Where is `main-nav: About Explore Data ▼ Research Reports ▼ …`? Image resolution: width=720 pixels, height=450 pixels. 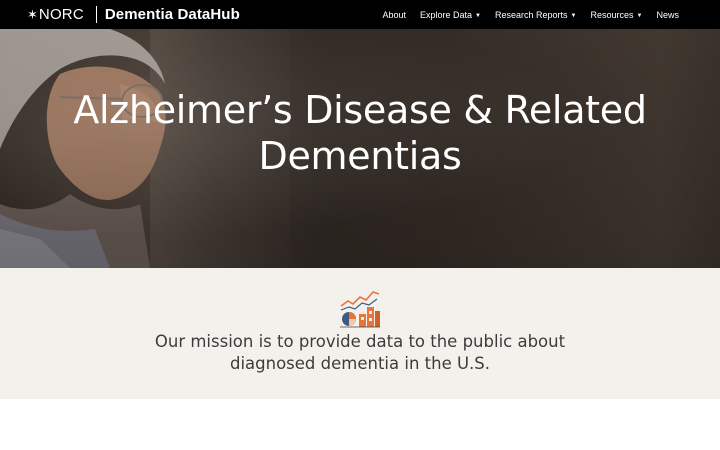
main-nav: About Explore Data ▼ Research Reports ▼ … is located at coordinates (530, 14).